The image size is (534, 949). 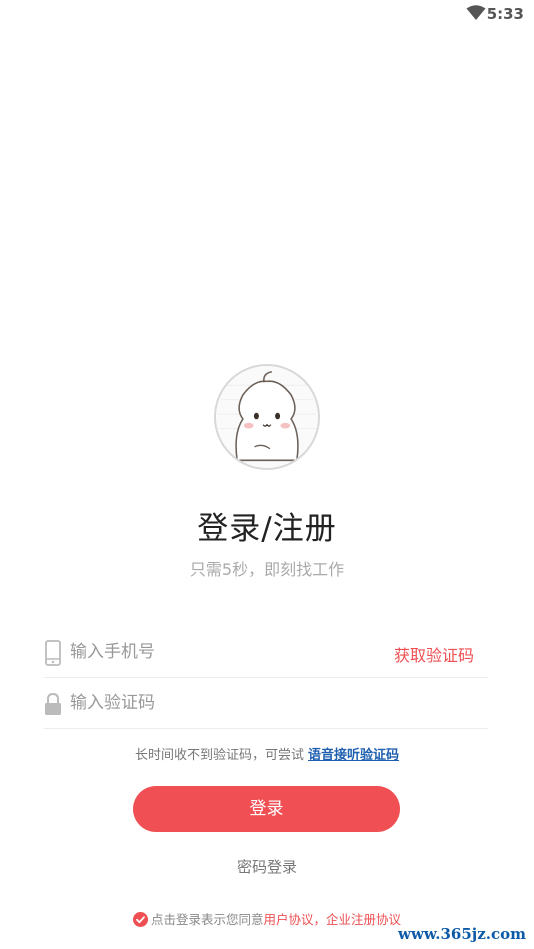 I want to click on login-button: 登录, so click(x=266, y=809).